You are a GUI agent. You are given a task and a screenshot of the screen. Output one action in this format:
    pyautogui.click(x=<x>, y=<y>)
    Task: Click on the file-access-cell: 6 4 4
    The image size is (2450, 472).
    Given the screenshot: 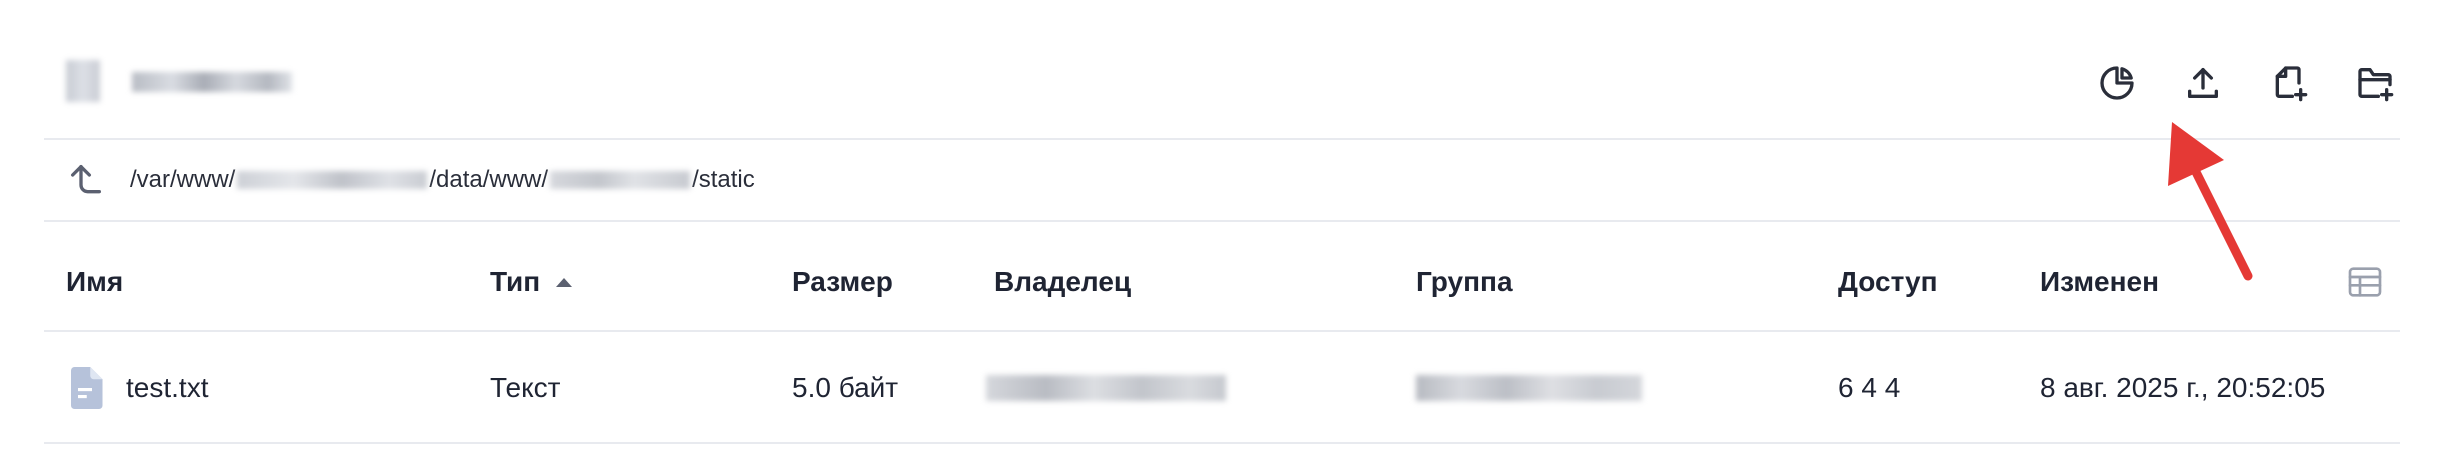 What is the action you would take?
    pyautogui.click(x=1869, y=388)
    